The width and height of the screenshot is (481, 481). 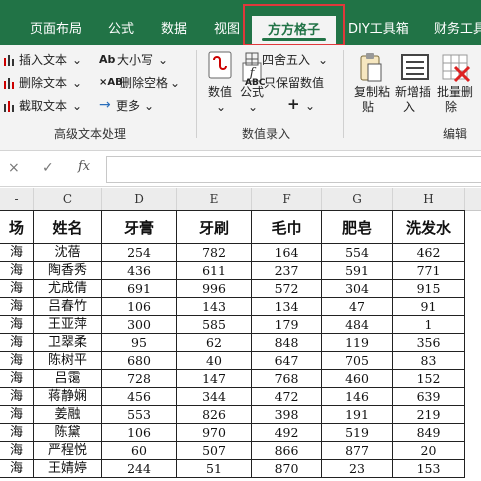 What do you see at coordinates (357, 199) in the screenshot?
I see `column-header-g: G` at bounding box center [357, 199].